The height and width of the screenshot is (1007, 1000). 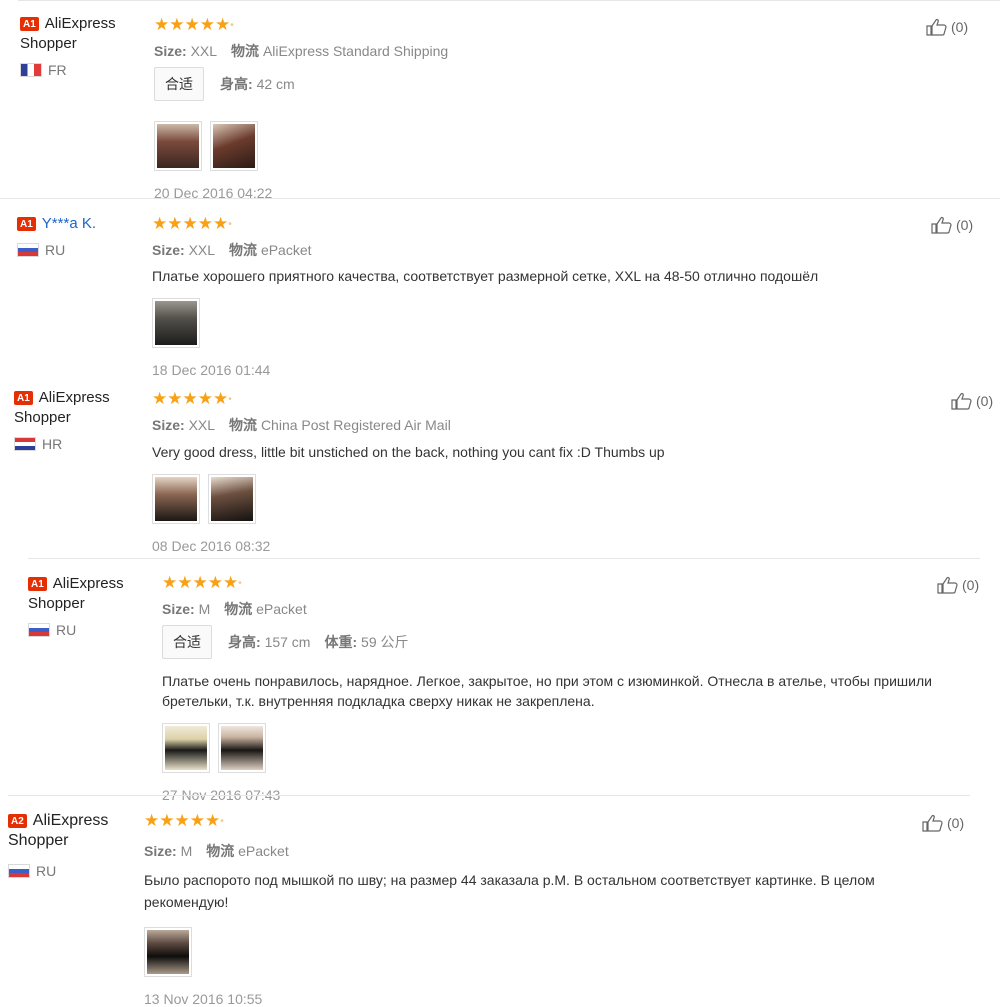 I want to click on order-info: Size: XXL 物流 ePacket, so click(x=232, y=250).